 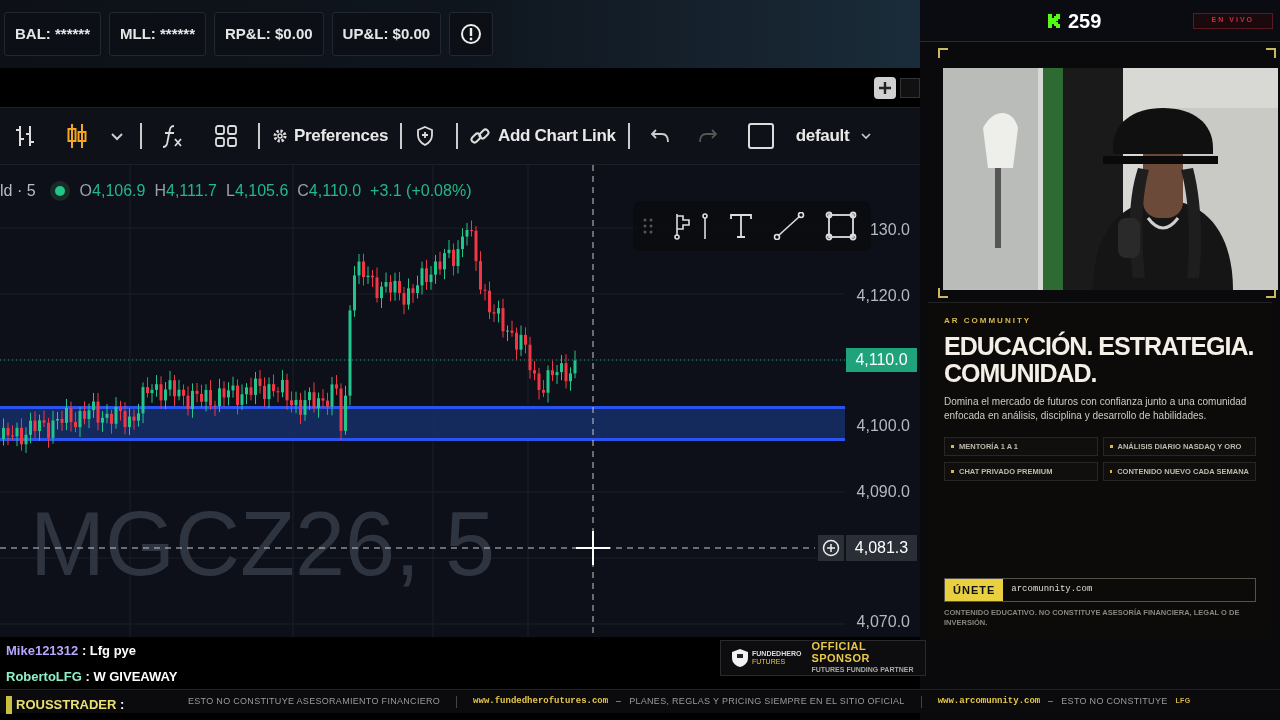 I want to click on headline: EDUCACIÓN. ESTRATEGIA., so click(x=1099, y=346).